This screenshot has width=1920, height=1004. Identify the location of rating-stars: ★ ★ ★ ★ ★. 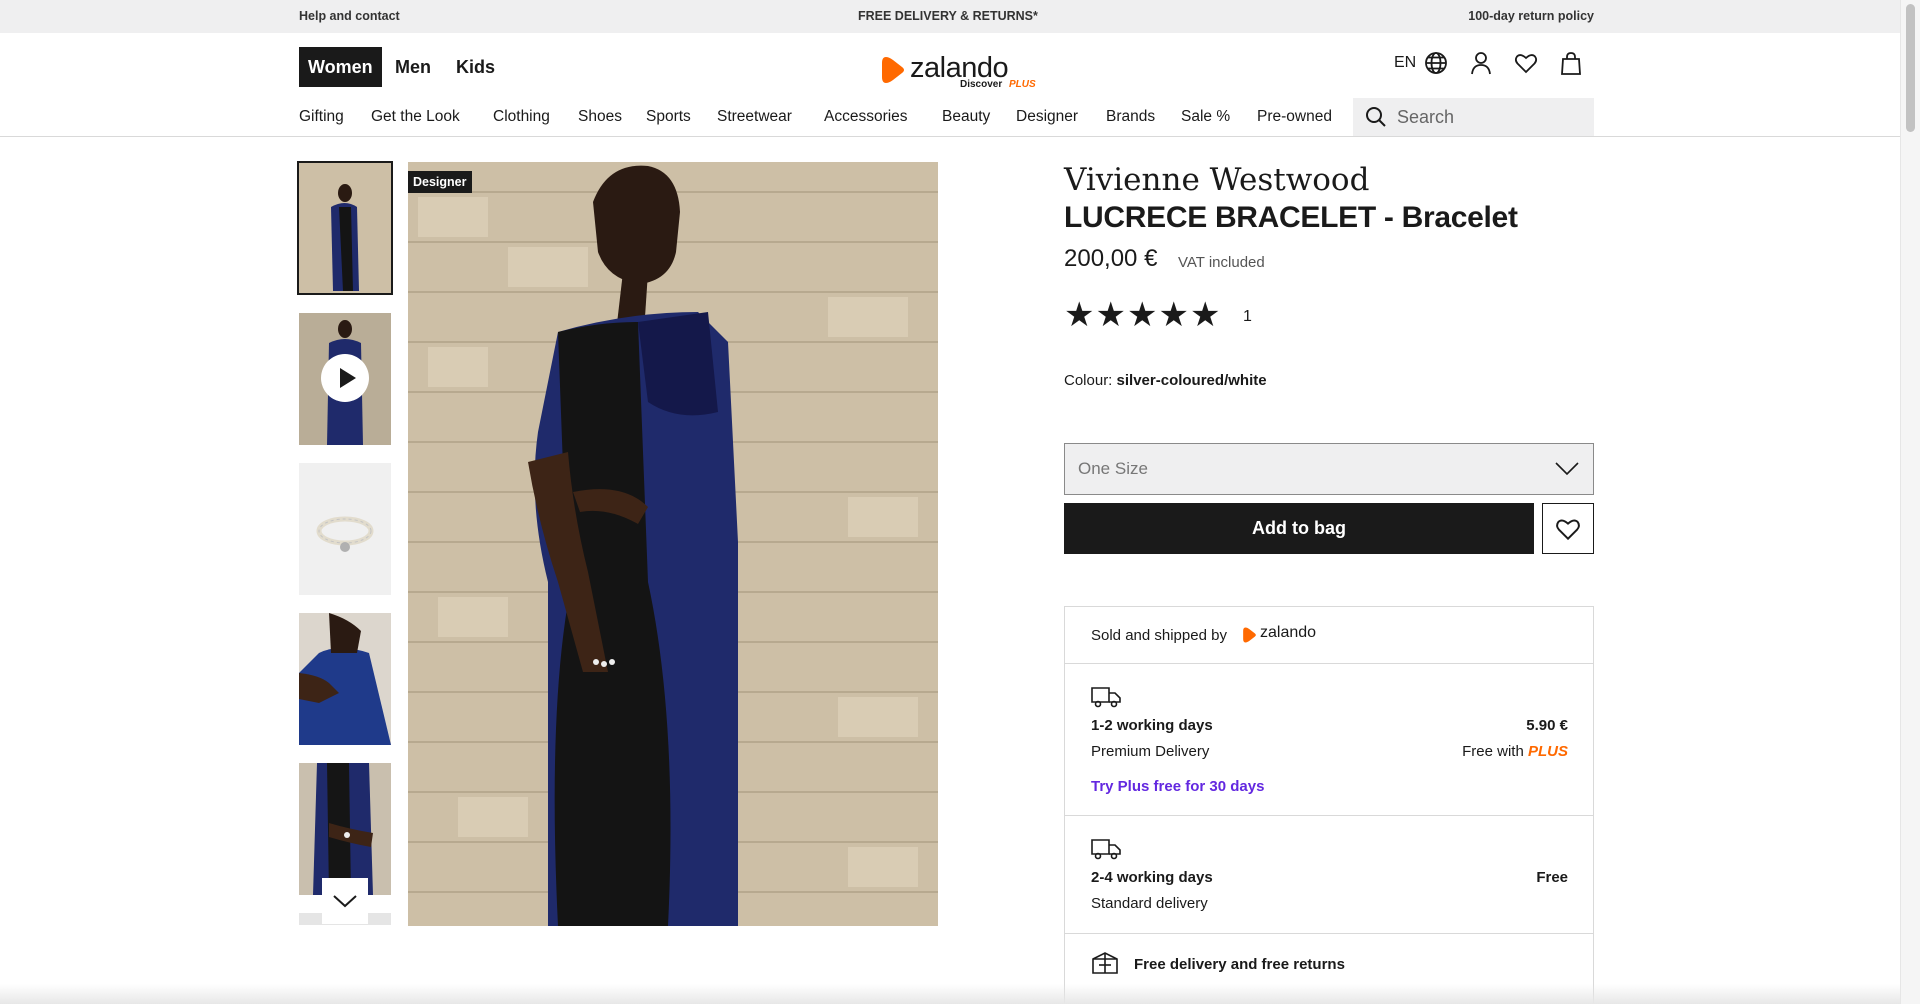
(1142, 315).